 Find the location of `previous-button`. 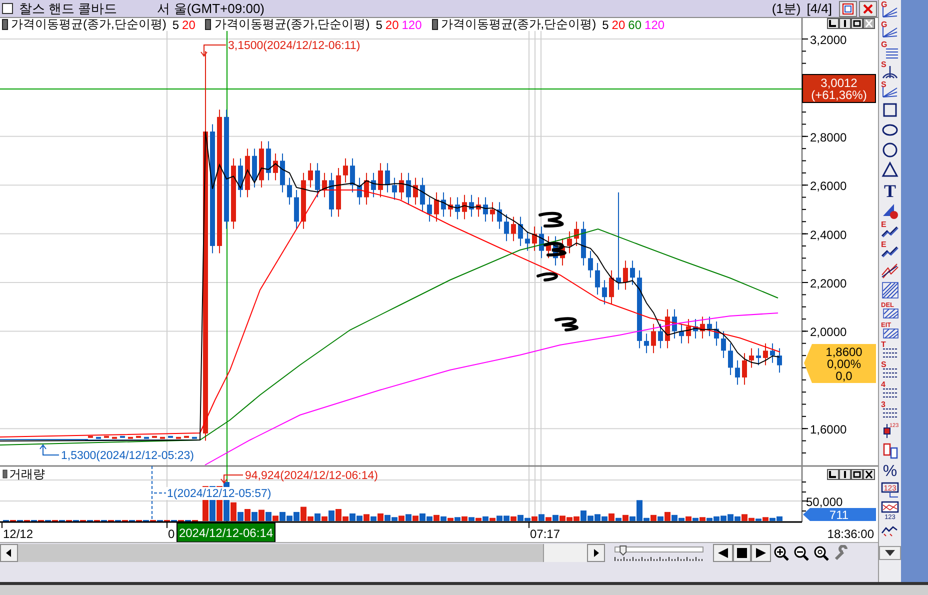

previous-button is located at coordinates (723, 553).